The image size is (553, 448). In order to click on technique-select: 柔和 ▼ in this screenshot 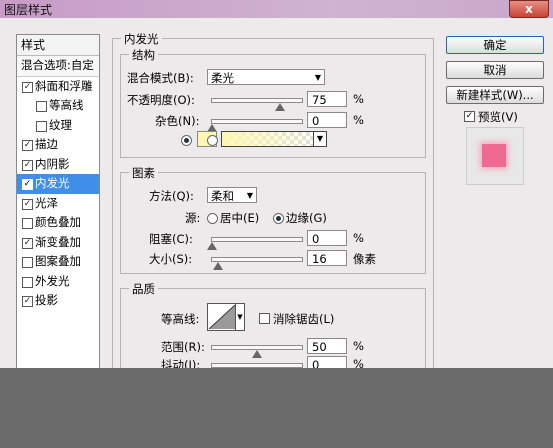, I will do `click(232, 195)`.